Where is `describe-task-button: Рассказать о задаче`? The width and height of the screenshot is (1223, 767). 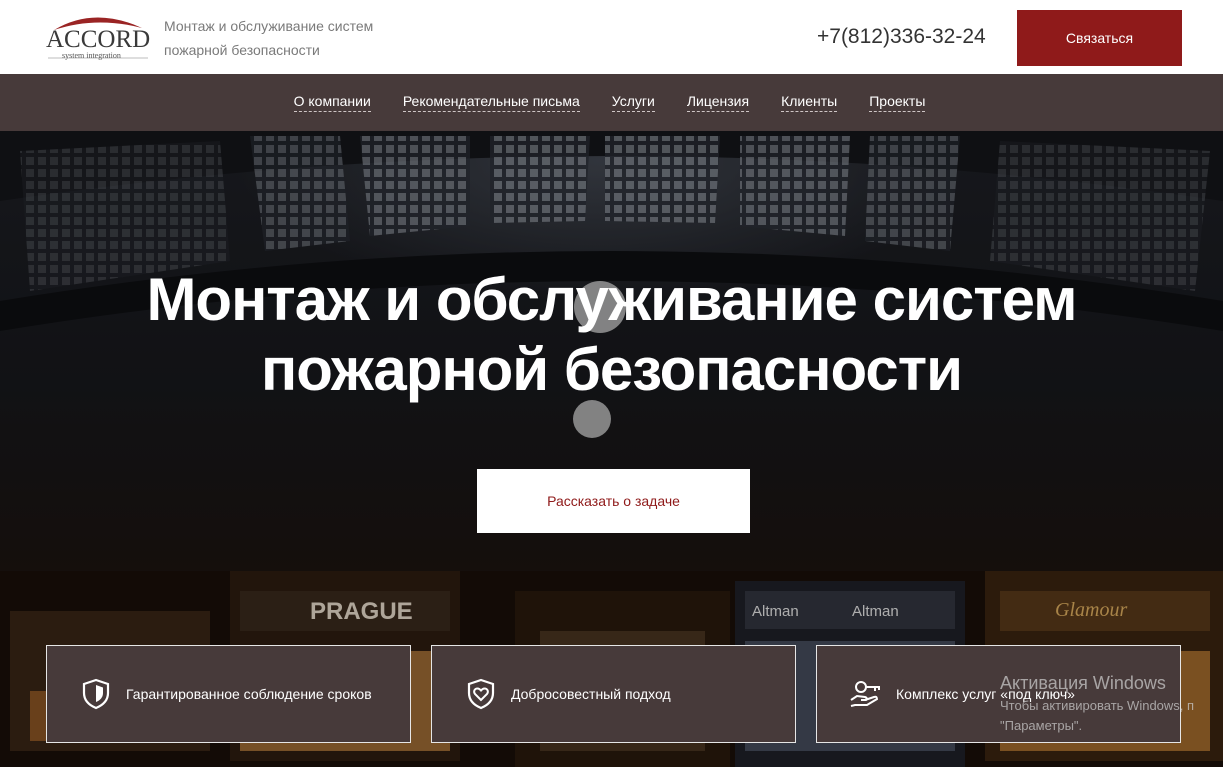
describe-task-button: Рассказать о задаче is located at coordinates (613, 501).